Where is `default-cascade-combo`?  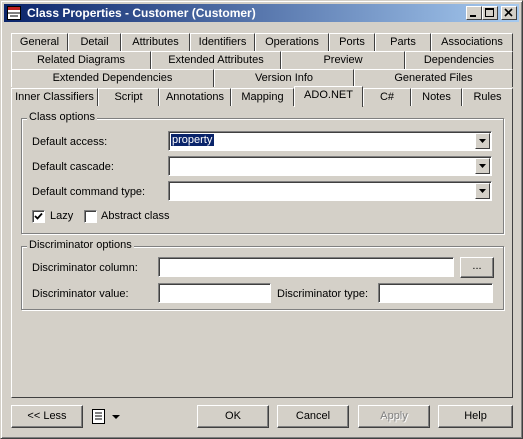
default-cascade-combo is located at coordinates (330, 166).